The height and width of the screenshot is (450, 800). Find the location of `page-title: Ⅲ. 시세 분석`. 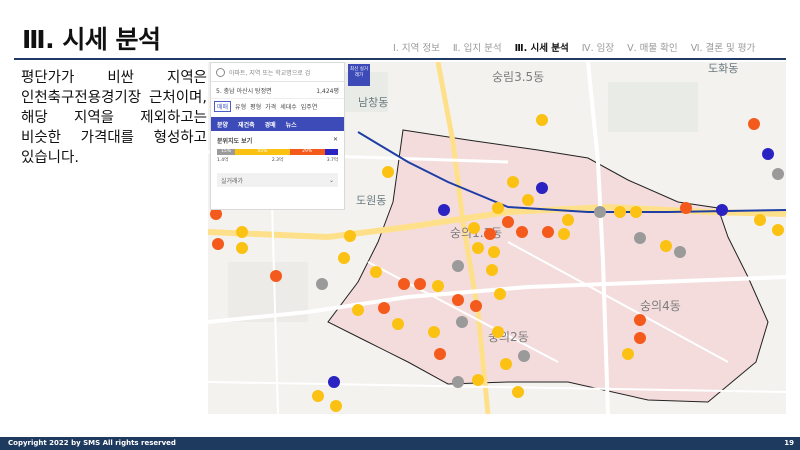

page-title: Ⅲ. 시세 분석 is located at coordinates (91, 39).